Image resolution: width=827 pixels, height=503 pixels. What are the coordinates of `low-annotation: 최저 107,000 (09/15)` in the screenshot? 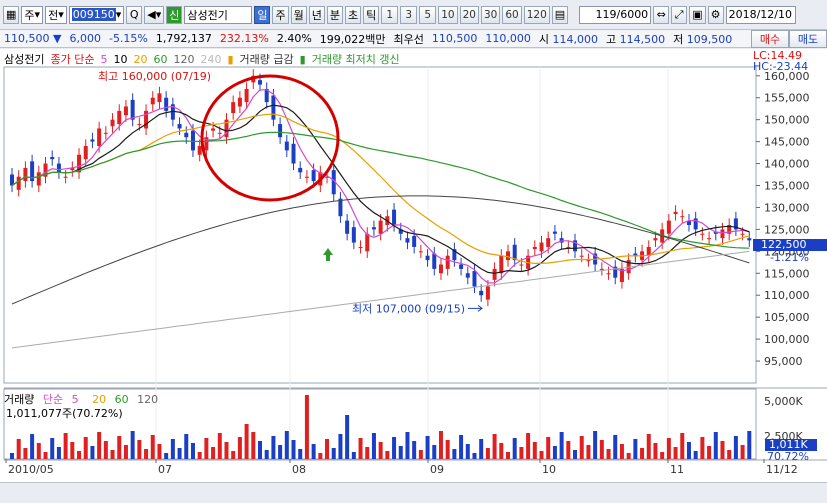 It's located at (408, 308).